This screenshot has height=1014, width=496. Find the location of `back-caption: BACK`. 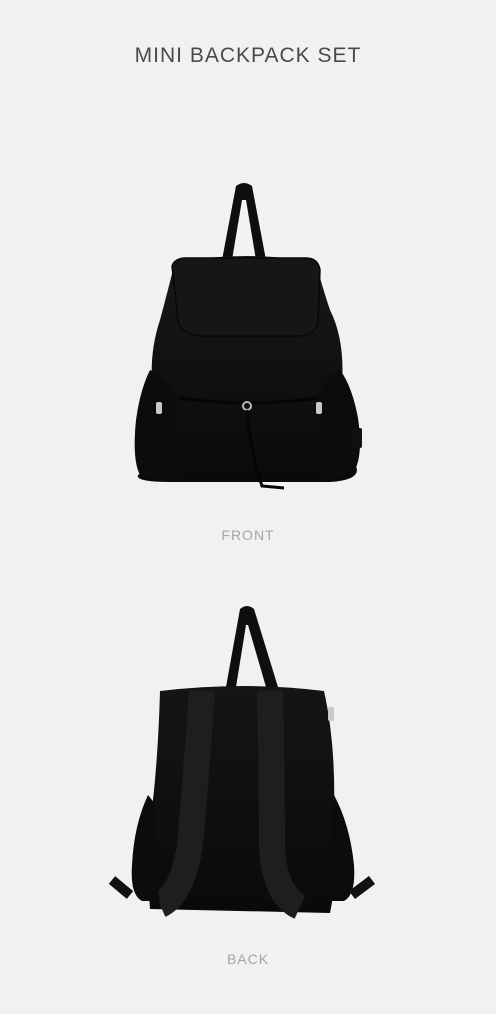

back-caption: BACK is located at coordinates (248, 959).